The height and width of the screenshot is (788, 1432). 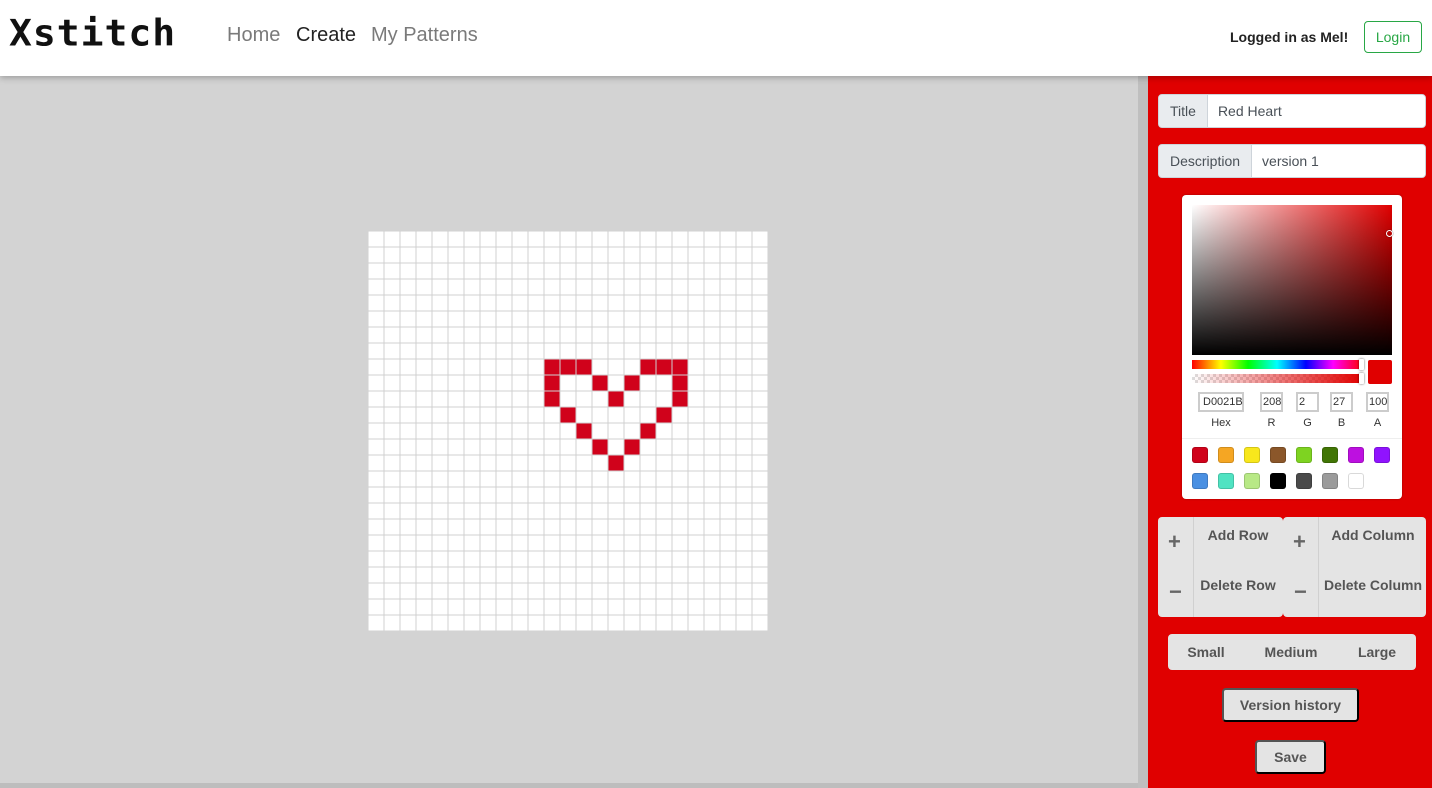 I want to click on size-medium-button: Medium, so click(x=1291, y=652).